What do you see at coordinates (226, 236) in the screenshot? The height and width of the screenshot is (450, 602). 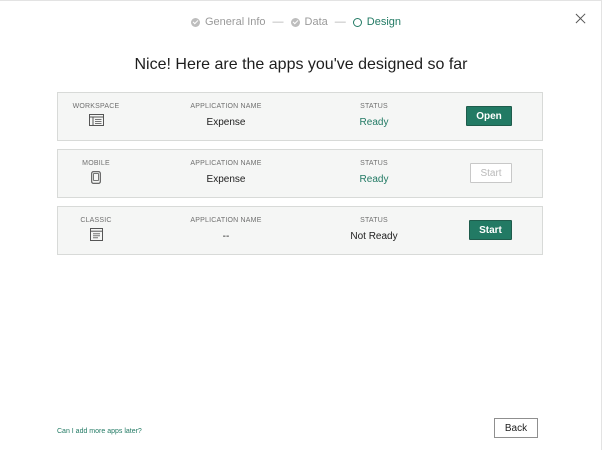 I see `app-name-value: --` at bounding box center [226, 236].